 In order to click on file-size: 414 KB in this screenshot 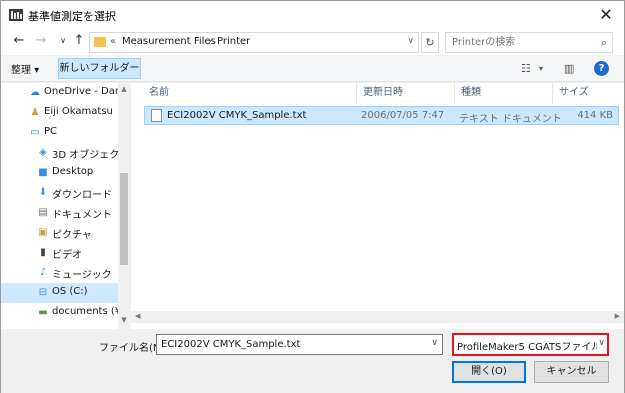, I will do `click(595, 115)`.